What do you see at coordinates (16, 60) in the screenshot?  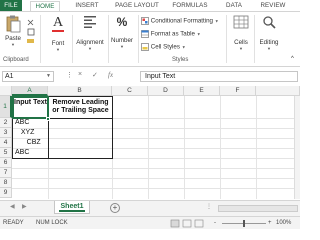 I see `clipboard-group-label: Clipboard` at bounding box center [16, 60].